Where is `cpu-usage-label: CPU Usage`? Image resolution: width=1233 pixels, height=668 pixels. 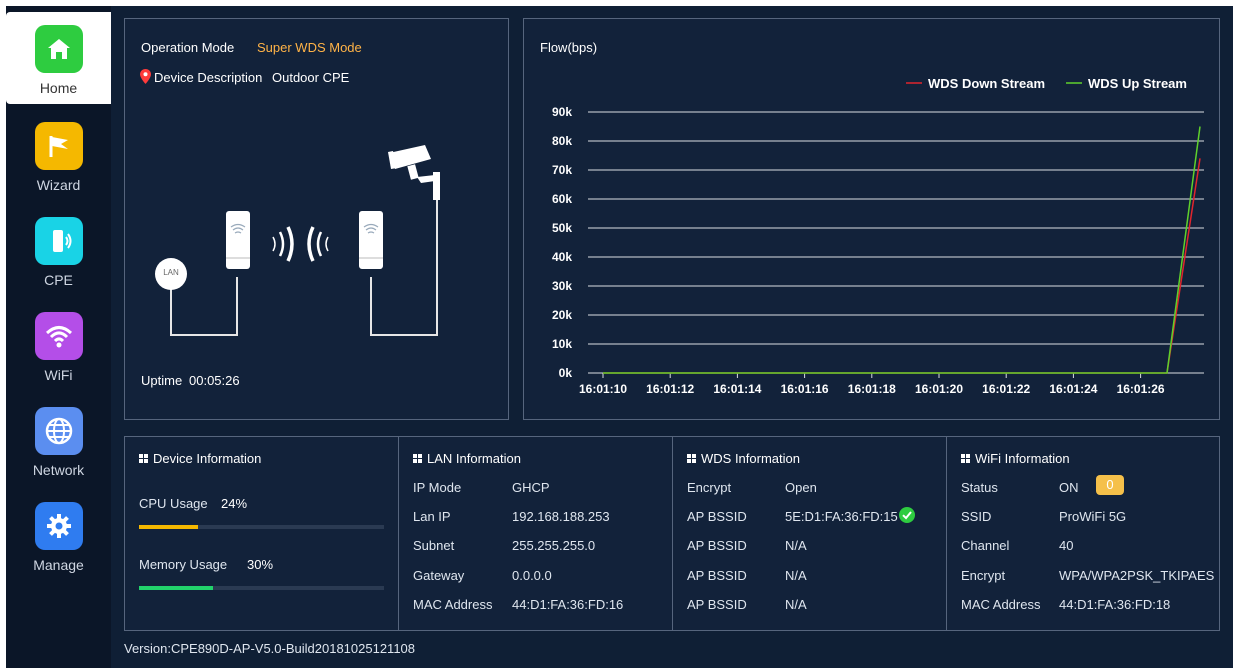
cpu-usage-label: CPU Usage is located at coordinates (173, 503).